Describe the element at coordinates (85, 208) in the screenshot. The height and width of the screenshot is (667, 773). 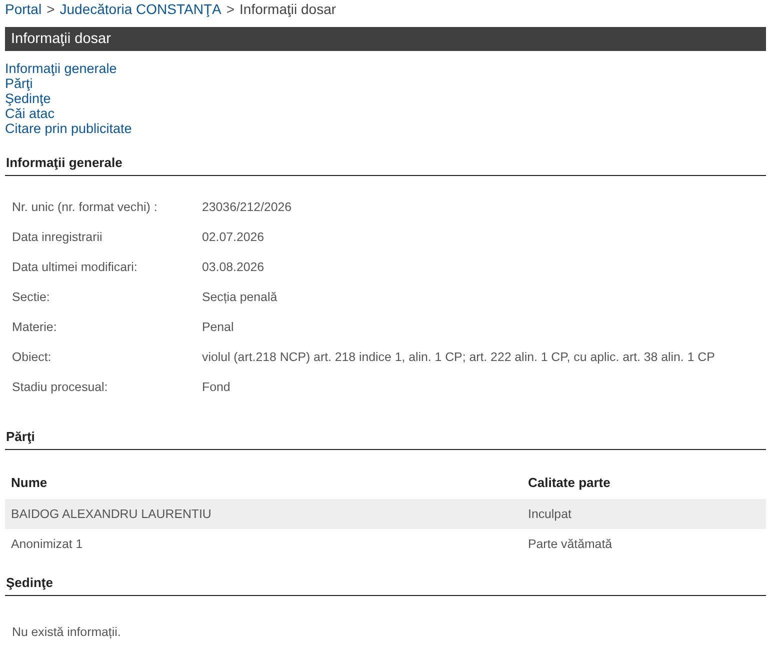
I see `field-label: Nr. unic (nr. format vechi) :` at that location.